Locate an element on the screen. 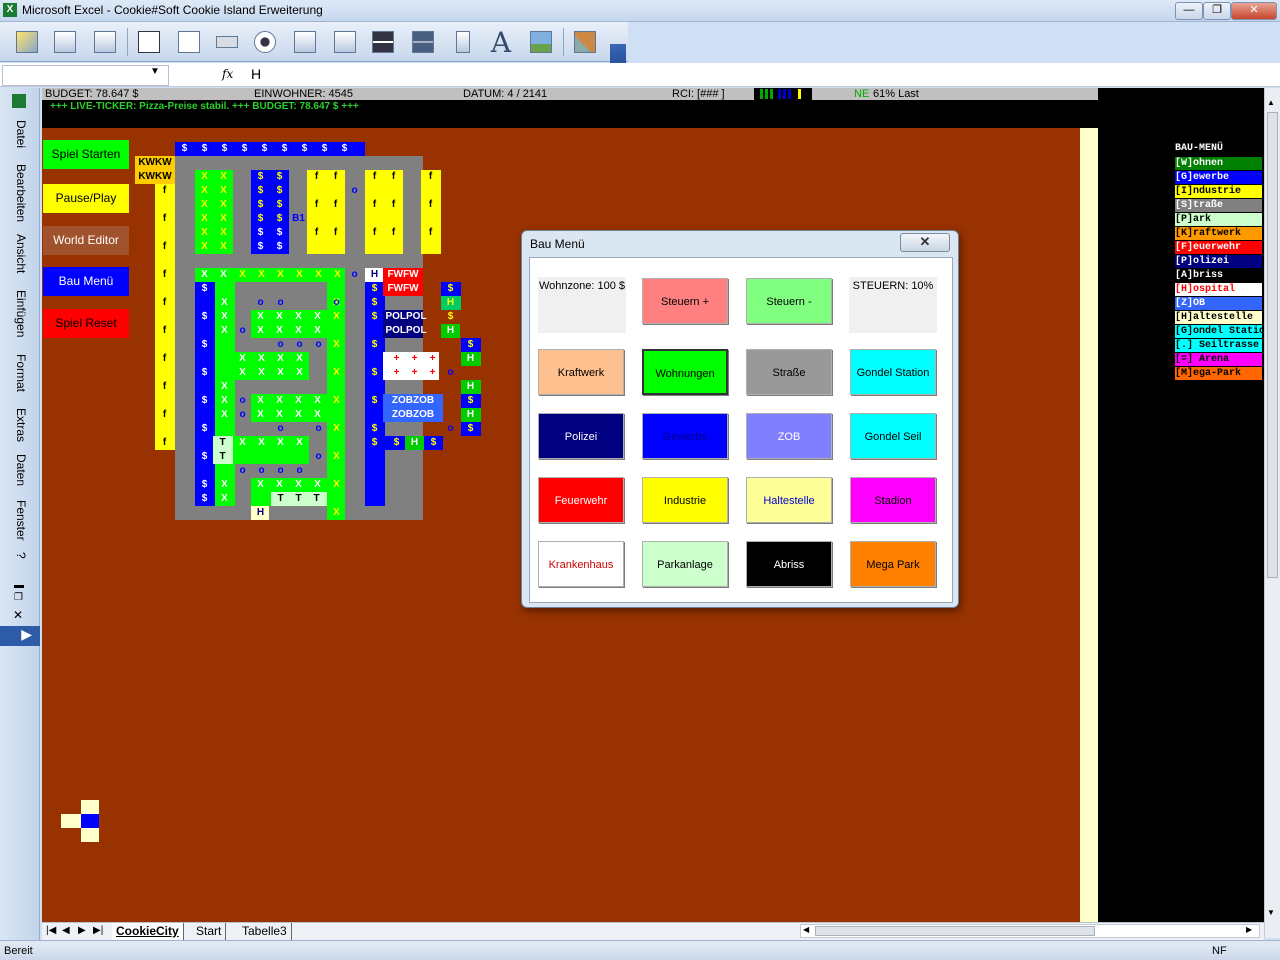 The height and width of the screenshot is (960, 1280). command-button-control-icon is located at coordinates (227, 42).